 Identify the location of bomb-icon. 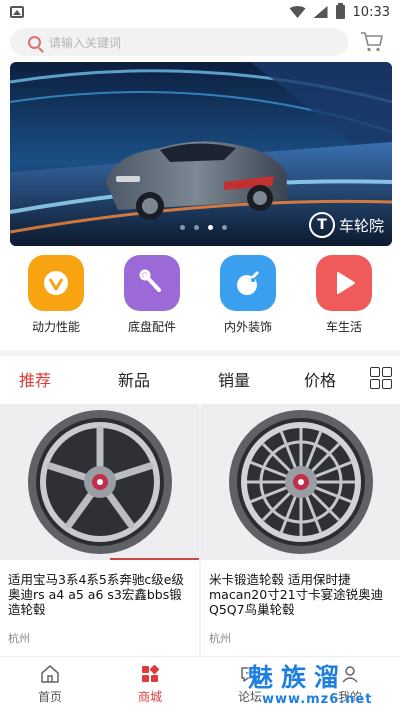
(248, 283).